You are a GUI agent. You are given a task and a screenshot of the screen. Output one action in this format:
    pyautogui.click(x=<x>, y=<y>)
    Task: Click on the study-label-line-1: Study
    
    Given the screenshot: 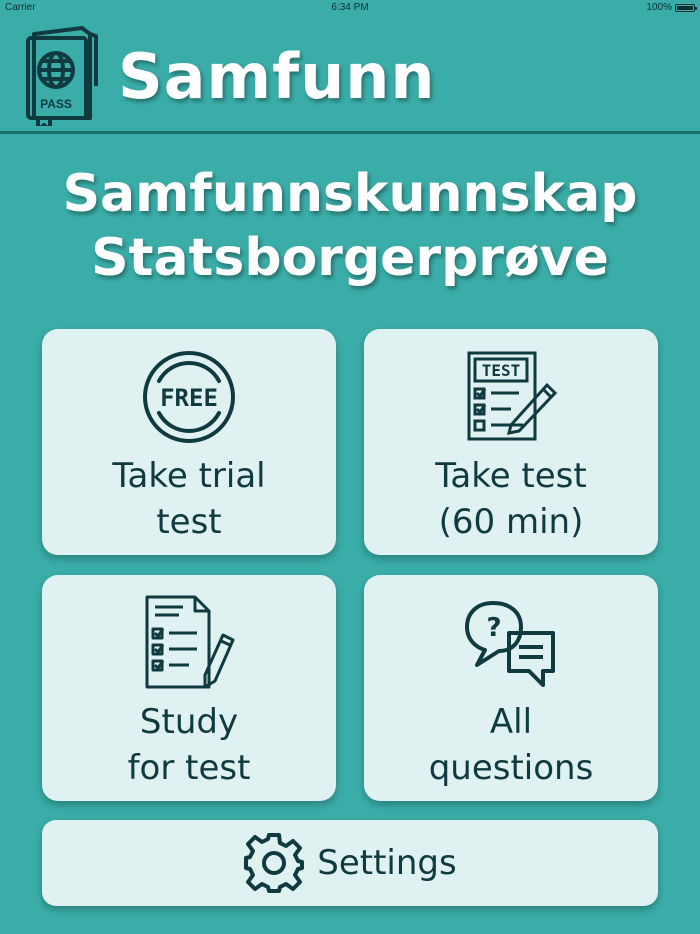 What is the action you would take?
    pyautogui.click(x=189, y=722)
    